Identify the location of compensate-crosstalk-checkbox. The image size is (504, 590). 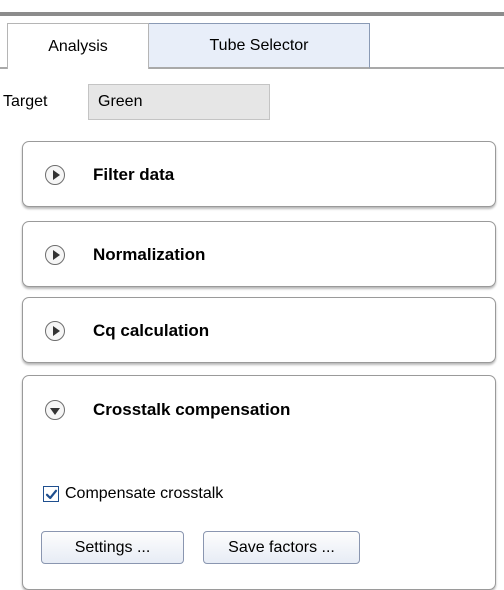
(51, 494).